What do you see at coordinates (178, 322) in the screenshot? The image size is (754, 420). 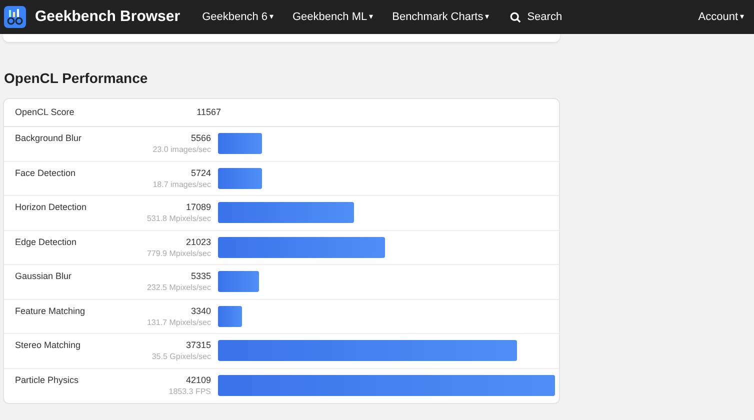 I see `test-rate: 131.7 Mpixels/sec` at bounding box center [178, 322].